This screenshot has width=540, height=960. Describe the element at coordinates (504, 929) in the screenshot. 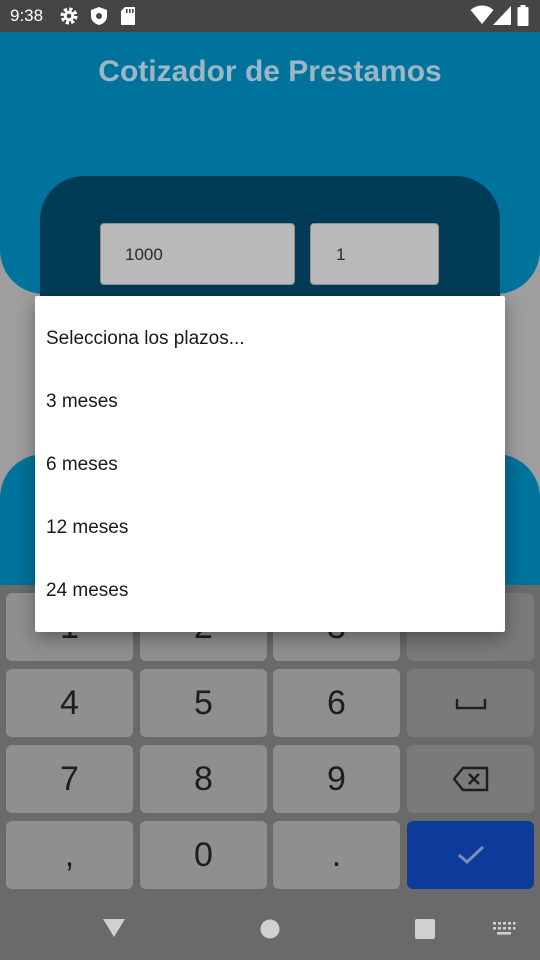

I see `keyboard-switch-icon` at that location.